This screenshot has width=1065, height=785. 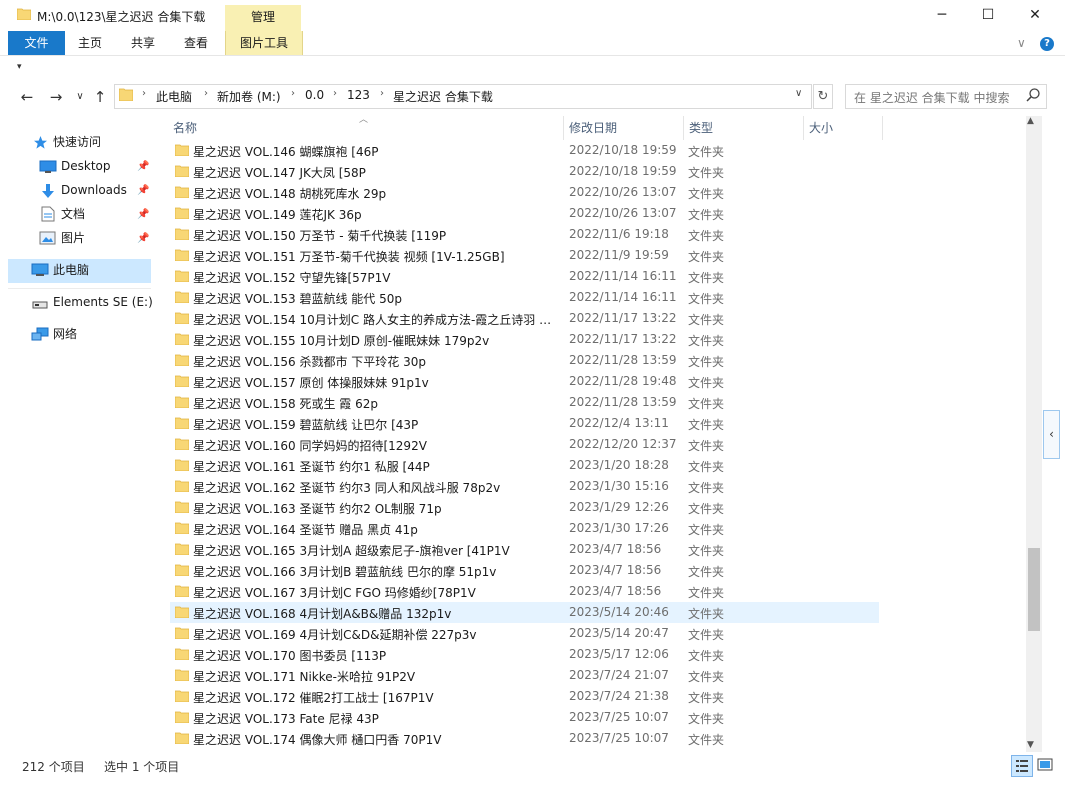 What do you see at coordinates (375, 739) in the screenshot?
I see `file-name: 星之迟迟 VOL.174 偶像大师 樋口円香 70P1V` at bounding box center [375, 739].